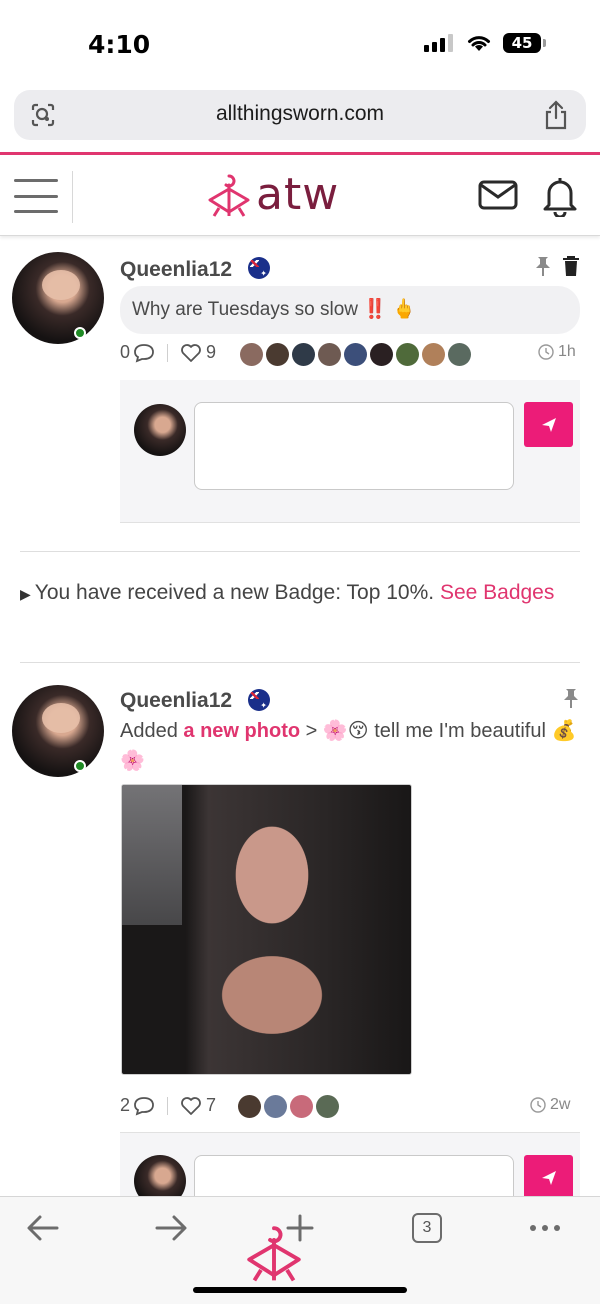 This screenshot has width=600, height=1304. What do you see at coordinates (25, 594) in the screenshot?
I see `caret-right-icon: ▶` at bounding box center [25, 594].